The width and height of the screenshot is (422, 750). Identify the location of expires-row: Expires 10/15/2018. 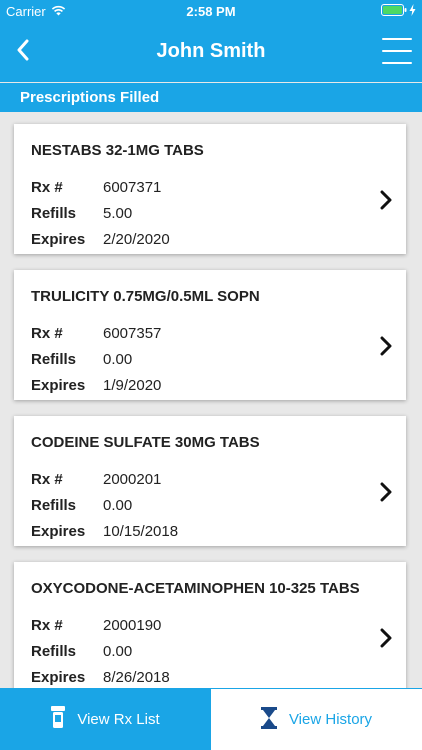
(104, 531).